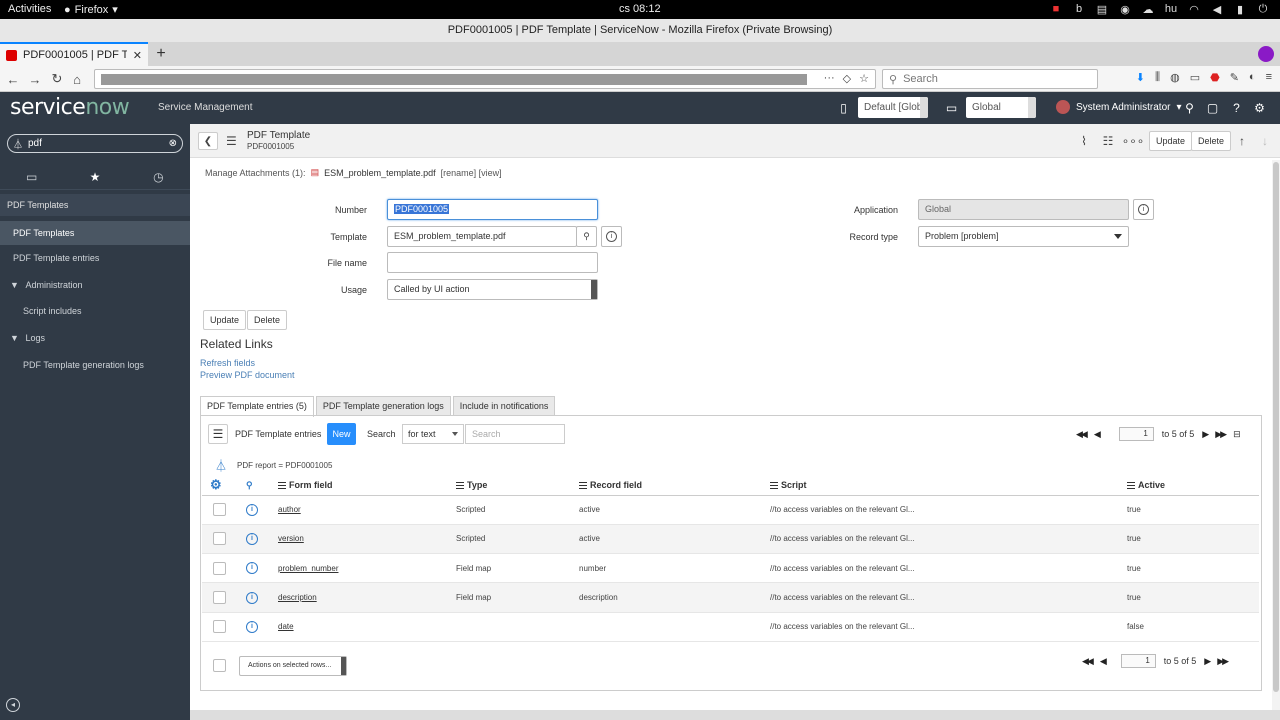 The height and width of the screenshot is (720, 1280). Describe the element at coordinates (219, 665) in the screenshot. I see `select-all-checkbox` at that location.